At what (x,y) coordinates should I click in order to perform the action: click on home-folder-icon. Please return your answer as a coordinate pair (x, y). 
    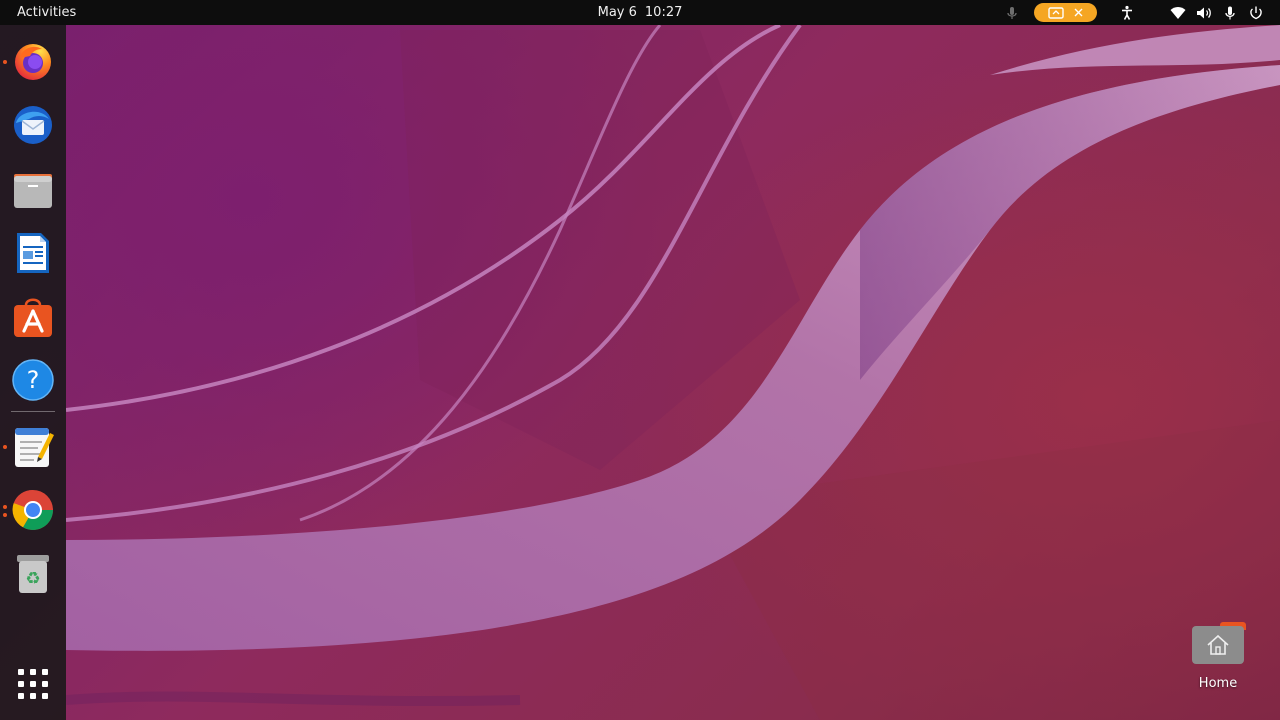
    Looking at the image, I should click on (1219, 643).